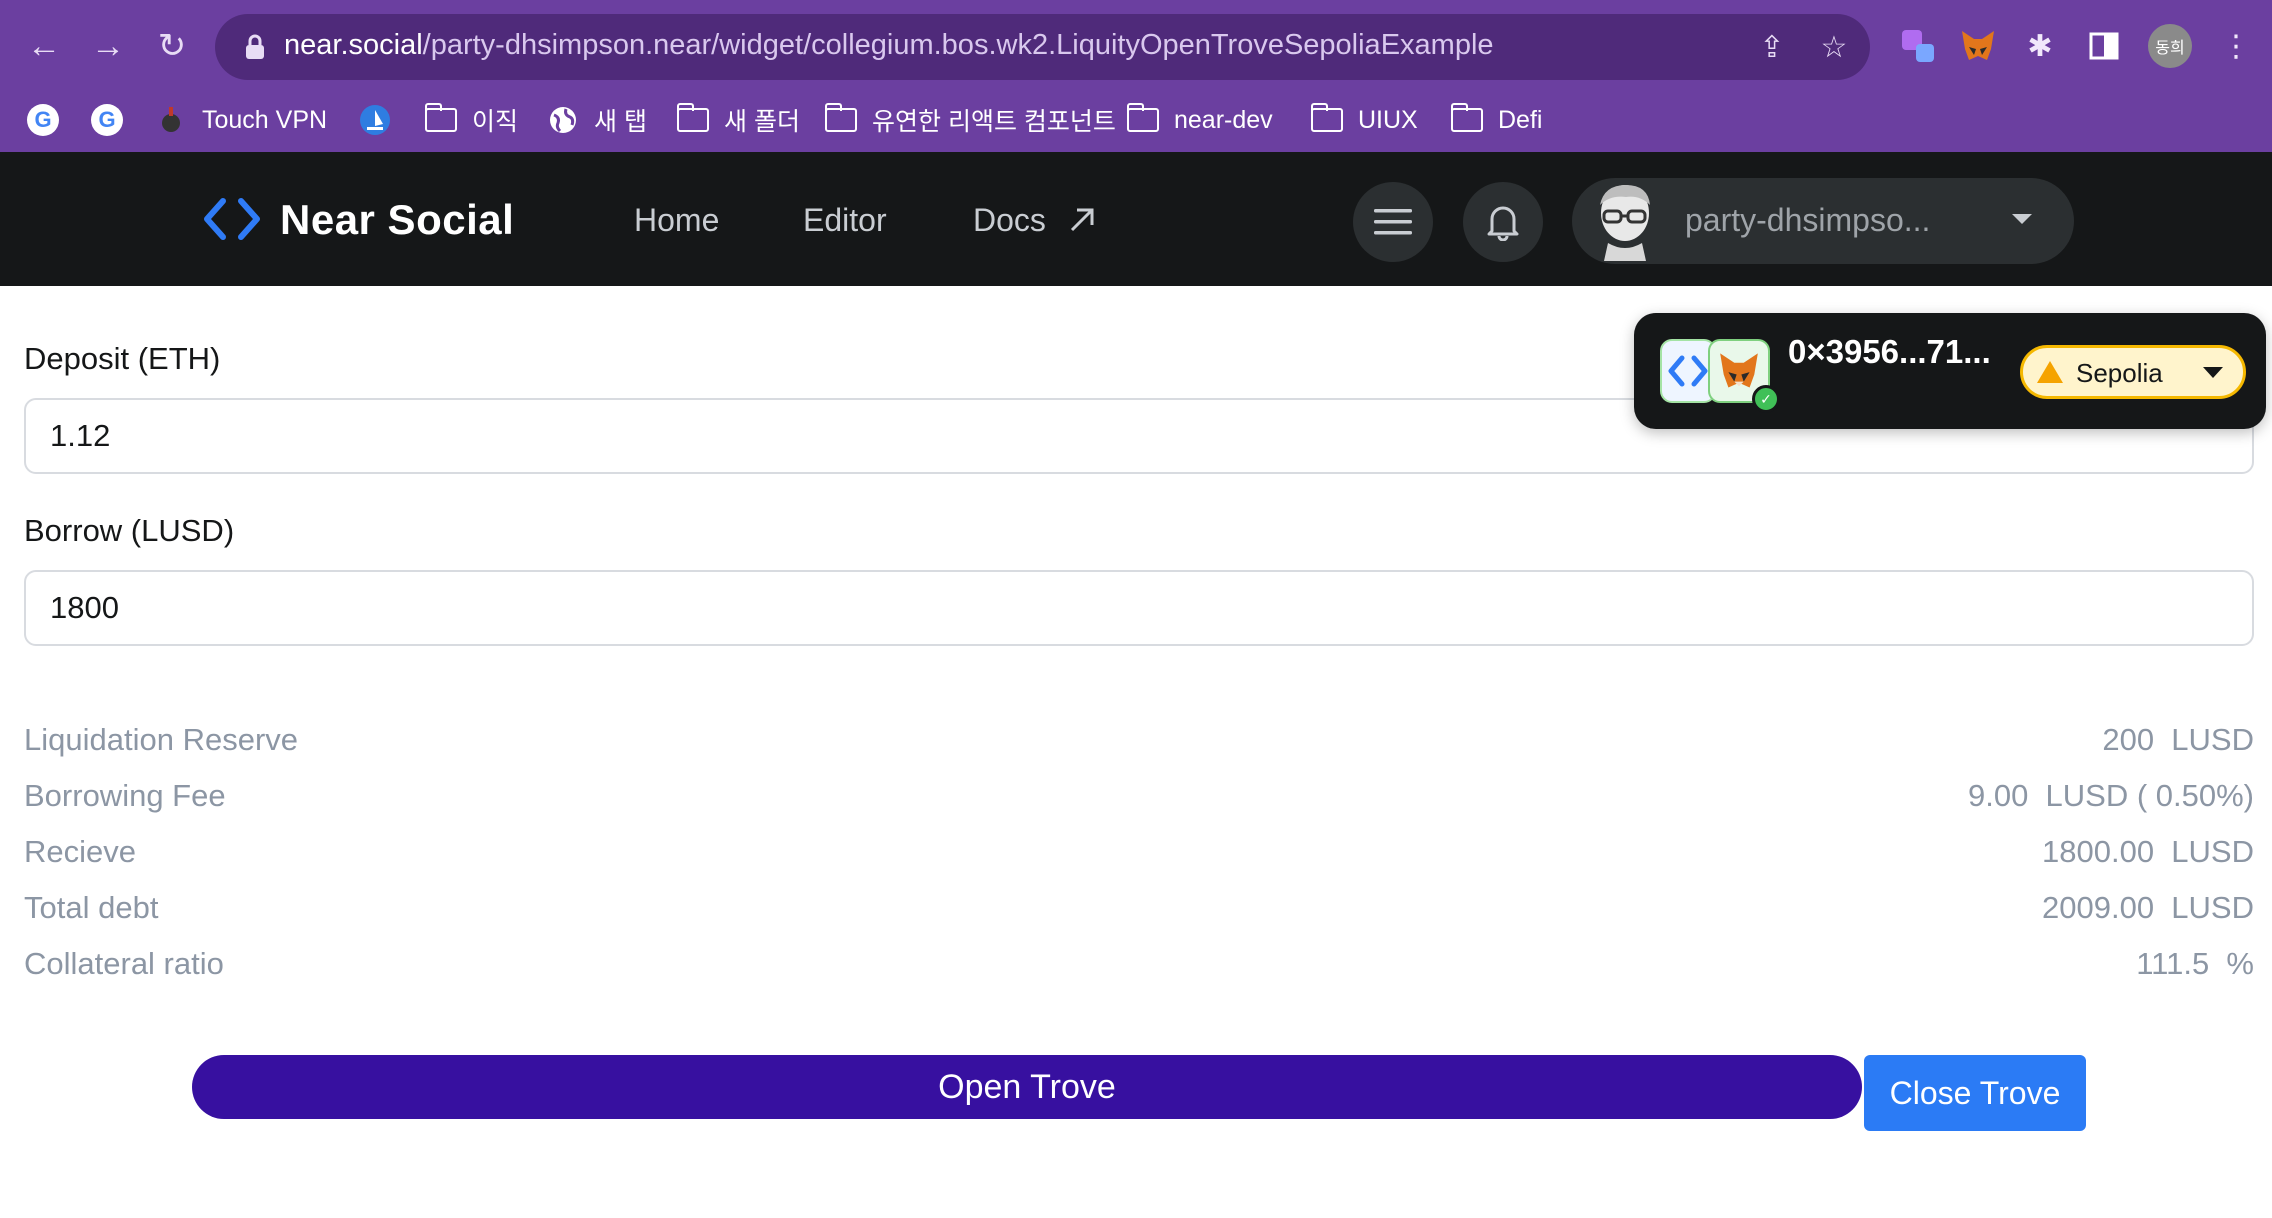  Describe the element at coordinates (232, 219) in the screenshot. I see `code-brackets-logo-icon` at that location.